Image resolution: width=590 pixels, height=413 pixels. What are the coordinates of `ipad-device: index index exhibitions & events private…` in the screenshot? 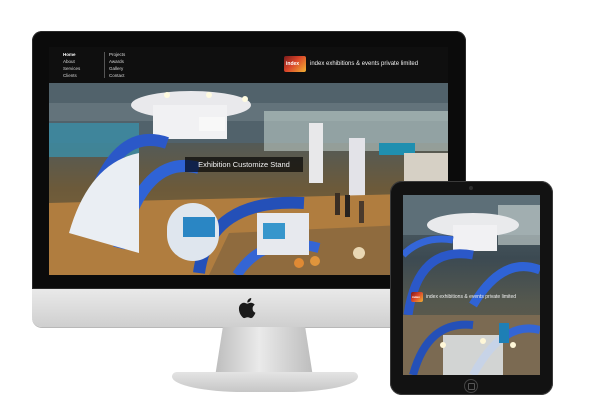 It's located at (471, 288).